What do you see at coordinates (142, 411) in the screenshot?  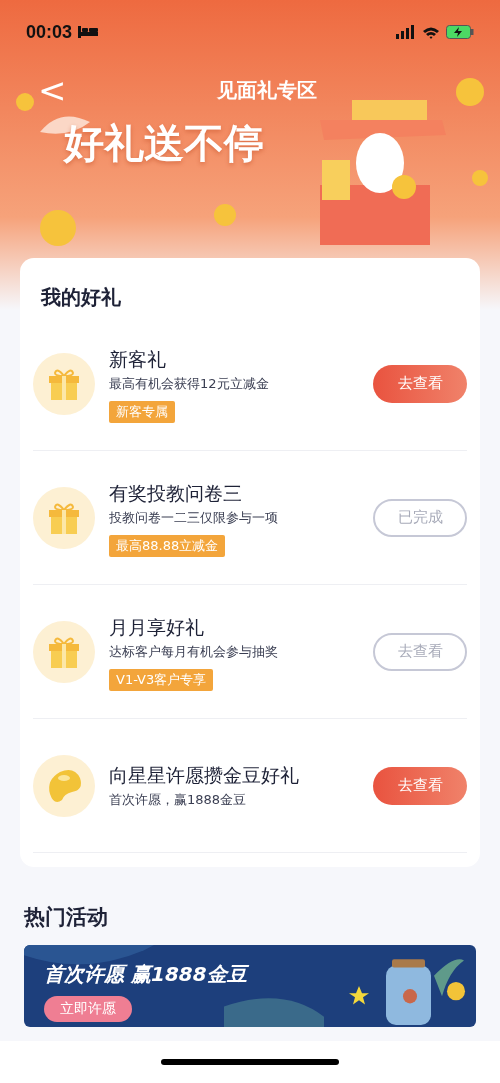 I see `gift-tag: 新客专属` at bounding box center [142, 411].